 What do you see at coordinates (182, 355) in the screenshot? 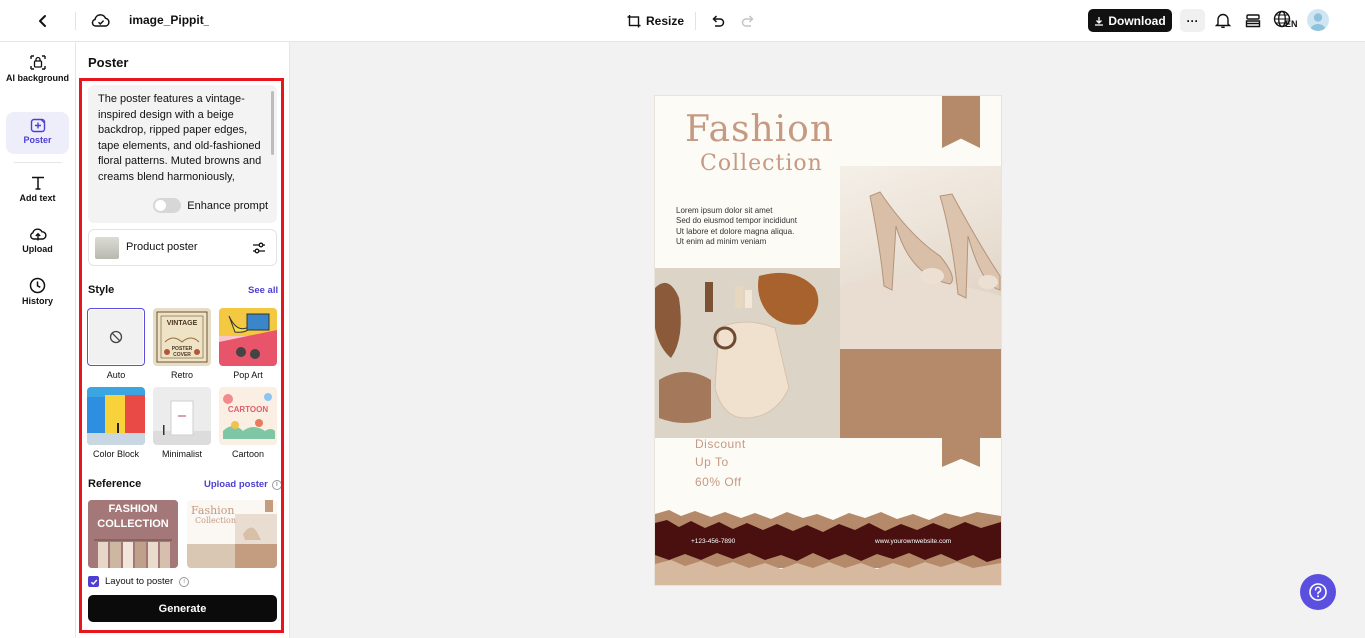
I see `retro-thumb-text: COVER` at bounding box center [182, 355].